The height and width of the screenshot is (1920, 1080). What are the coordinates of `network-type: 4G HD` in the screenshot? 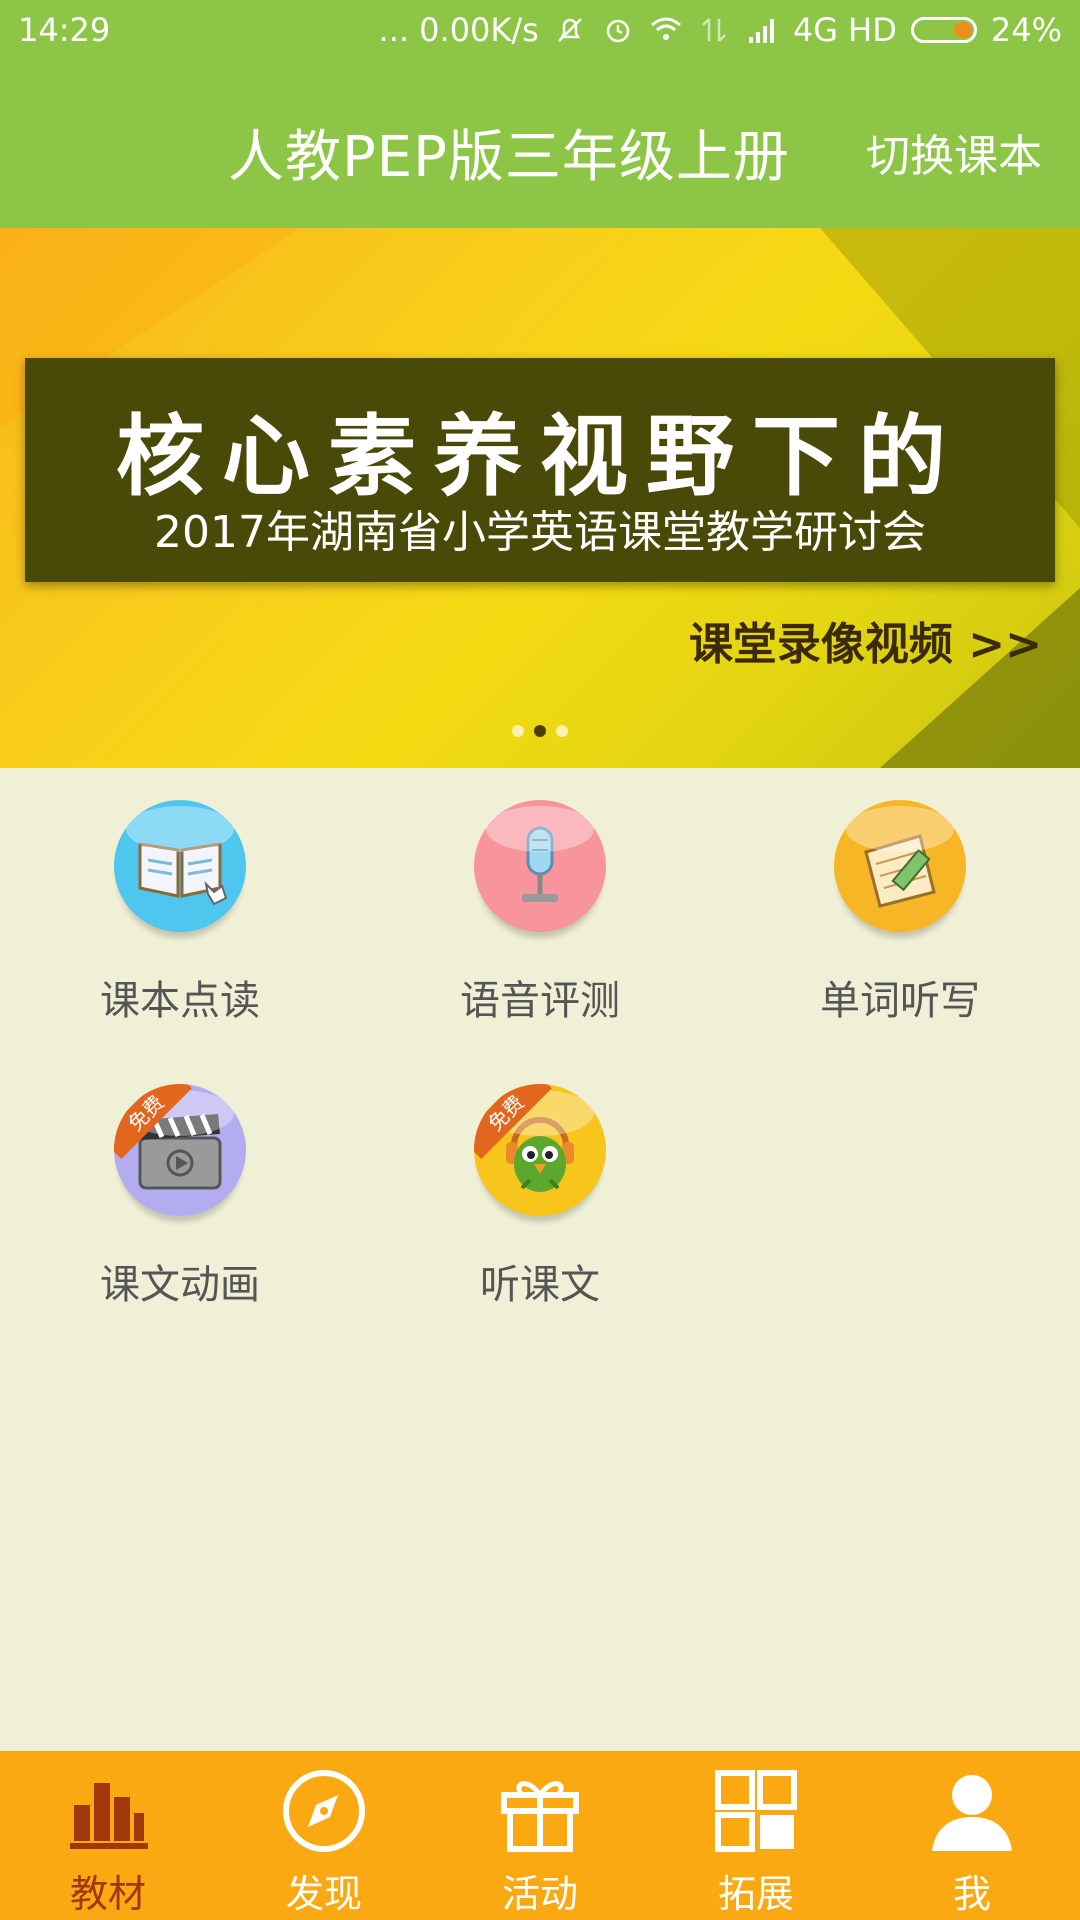 It's located at (844, 30).